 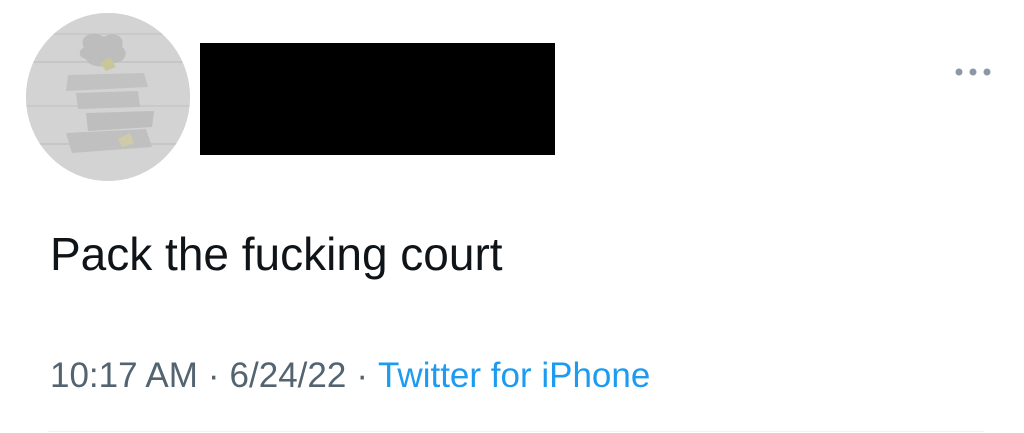 I want to click on more-horizontal-icon, so click(x=973, y=72).